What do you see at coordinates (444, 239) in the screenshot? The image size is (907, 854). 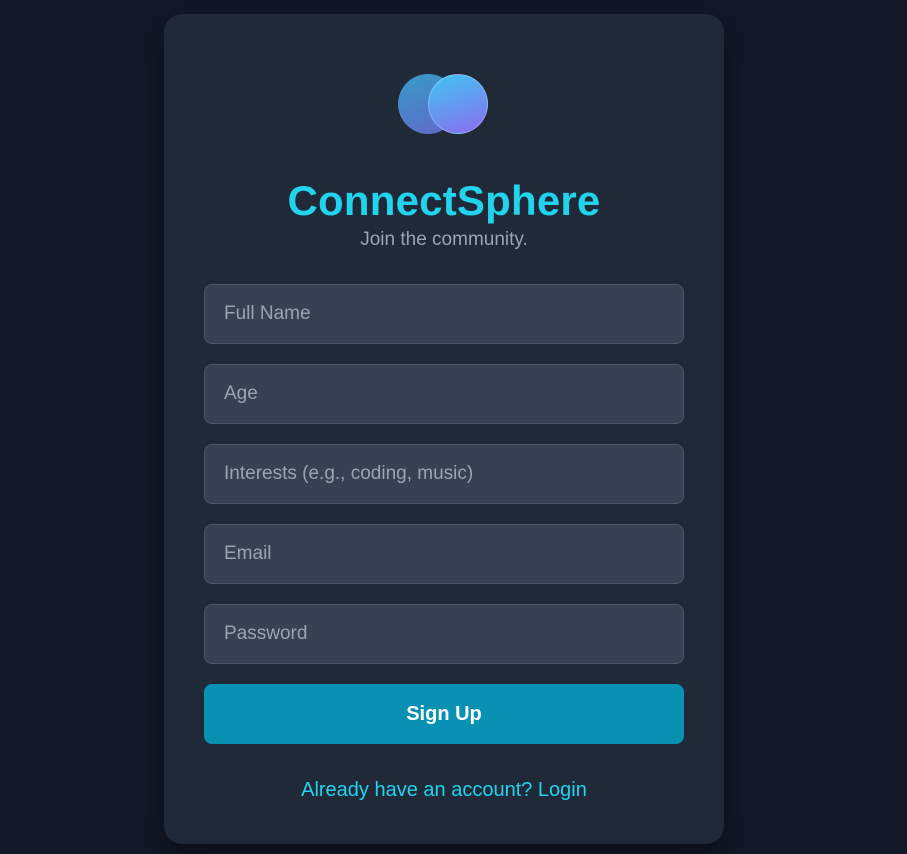 I see `app-tagline: Join the community.` at bounding box center [444, 239].